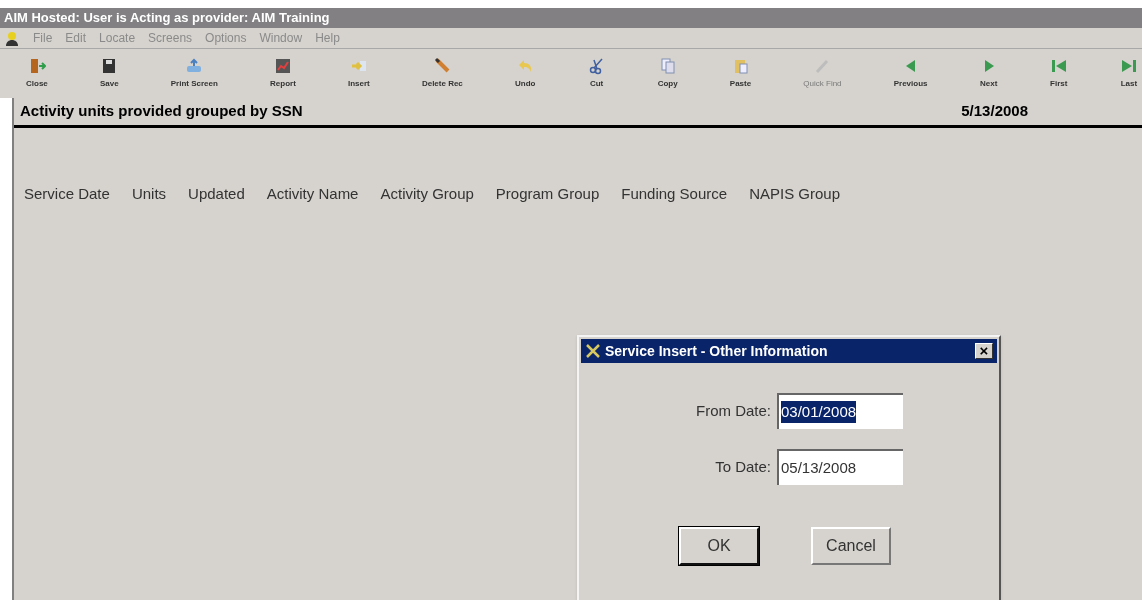 Image resolution: width=1142 pixels, height=600 pixels. Describe the element at coordinates (216, 194) in the screenshot. I see `column-header: Updated` at that location.